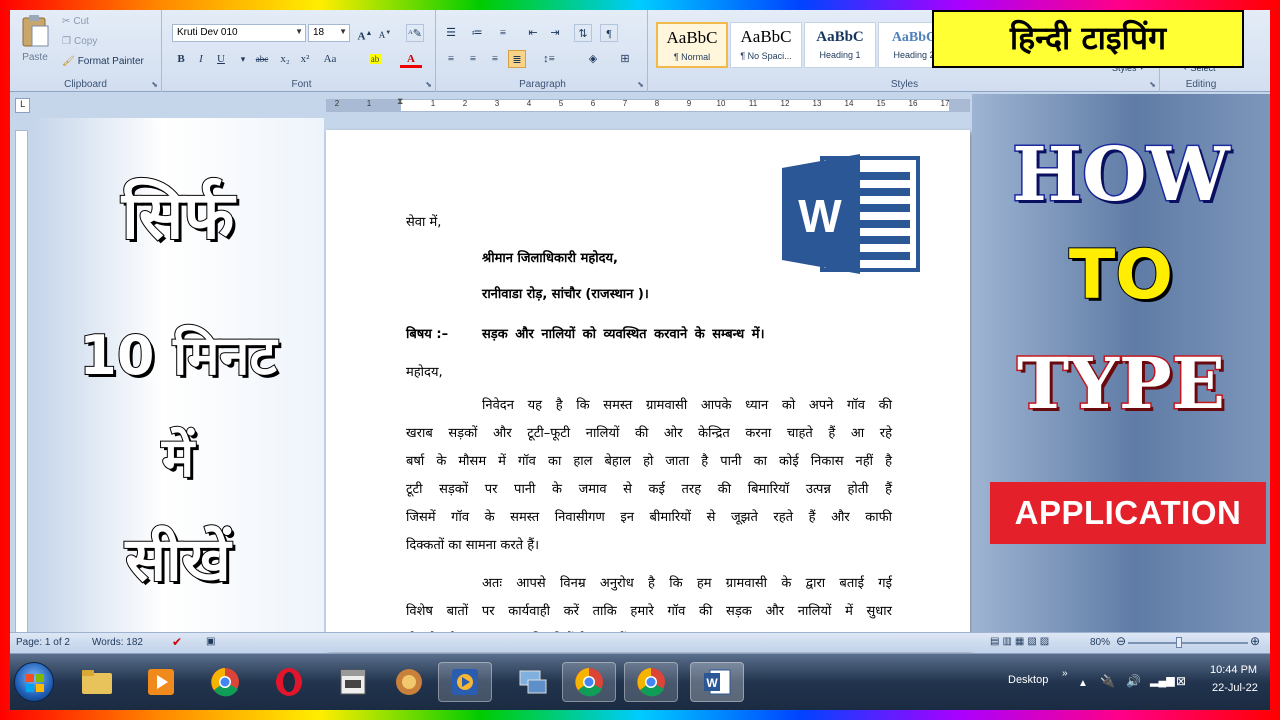  What do you see at coordinates (409, 682) in the screenshot?
I see `taskbar-photo-app` at bounding box center [409, 682].